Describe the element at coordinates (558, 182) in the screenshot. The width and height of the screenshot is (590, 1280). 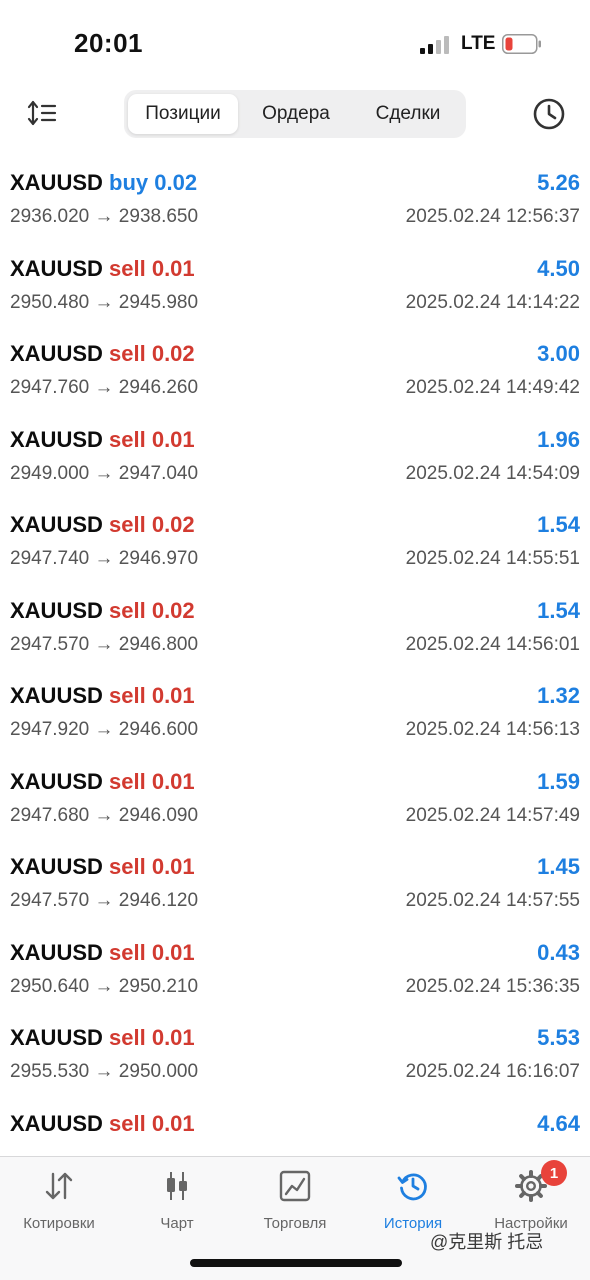
I see `deal-profit: 5.26` at that location.